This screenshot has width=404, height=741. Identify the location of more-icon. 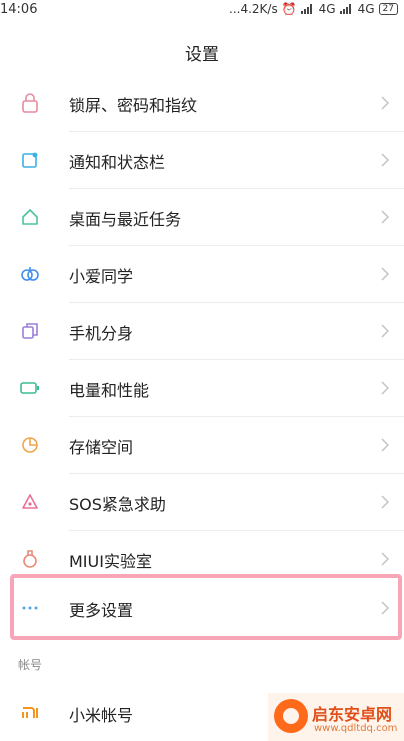
(30, 608).